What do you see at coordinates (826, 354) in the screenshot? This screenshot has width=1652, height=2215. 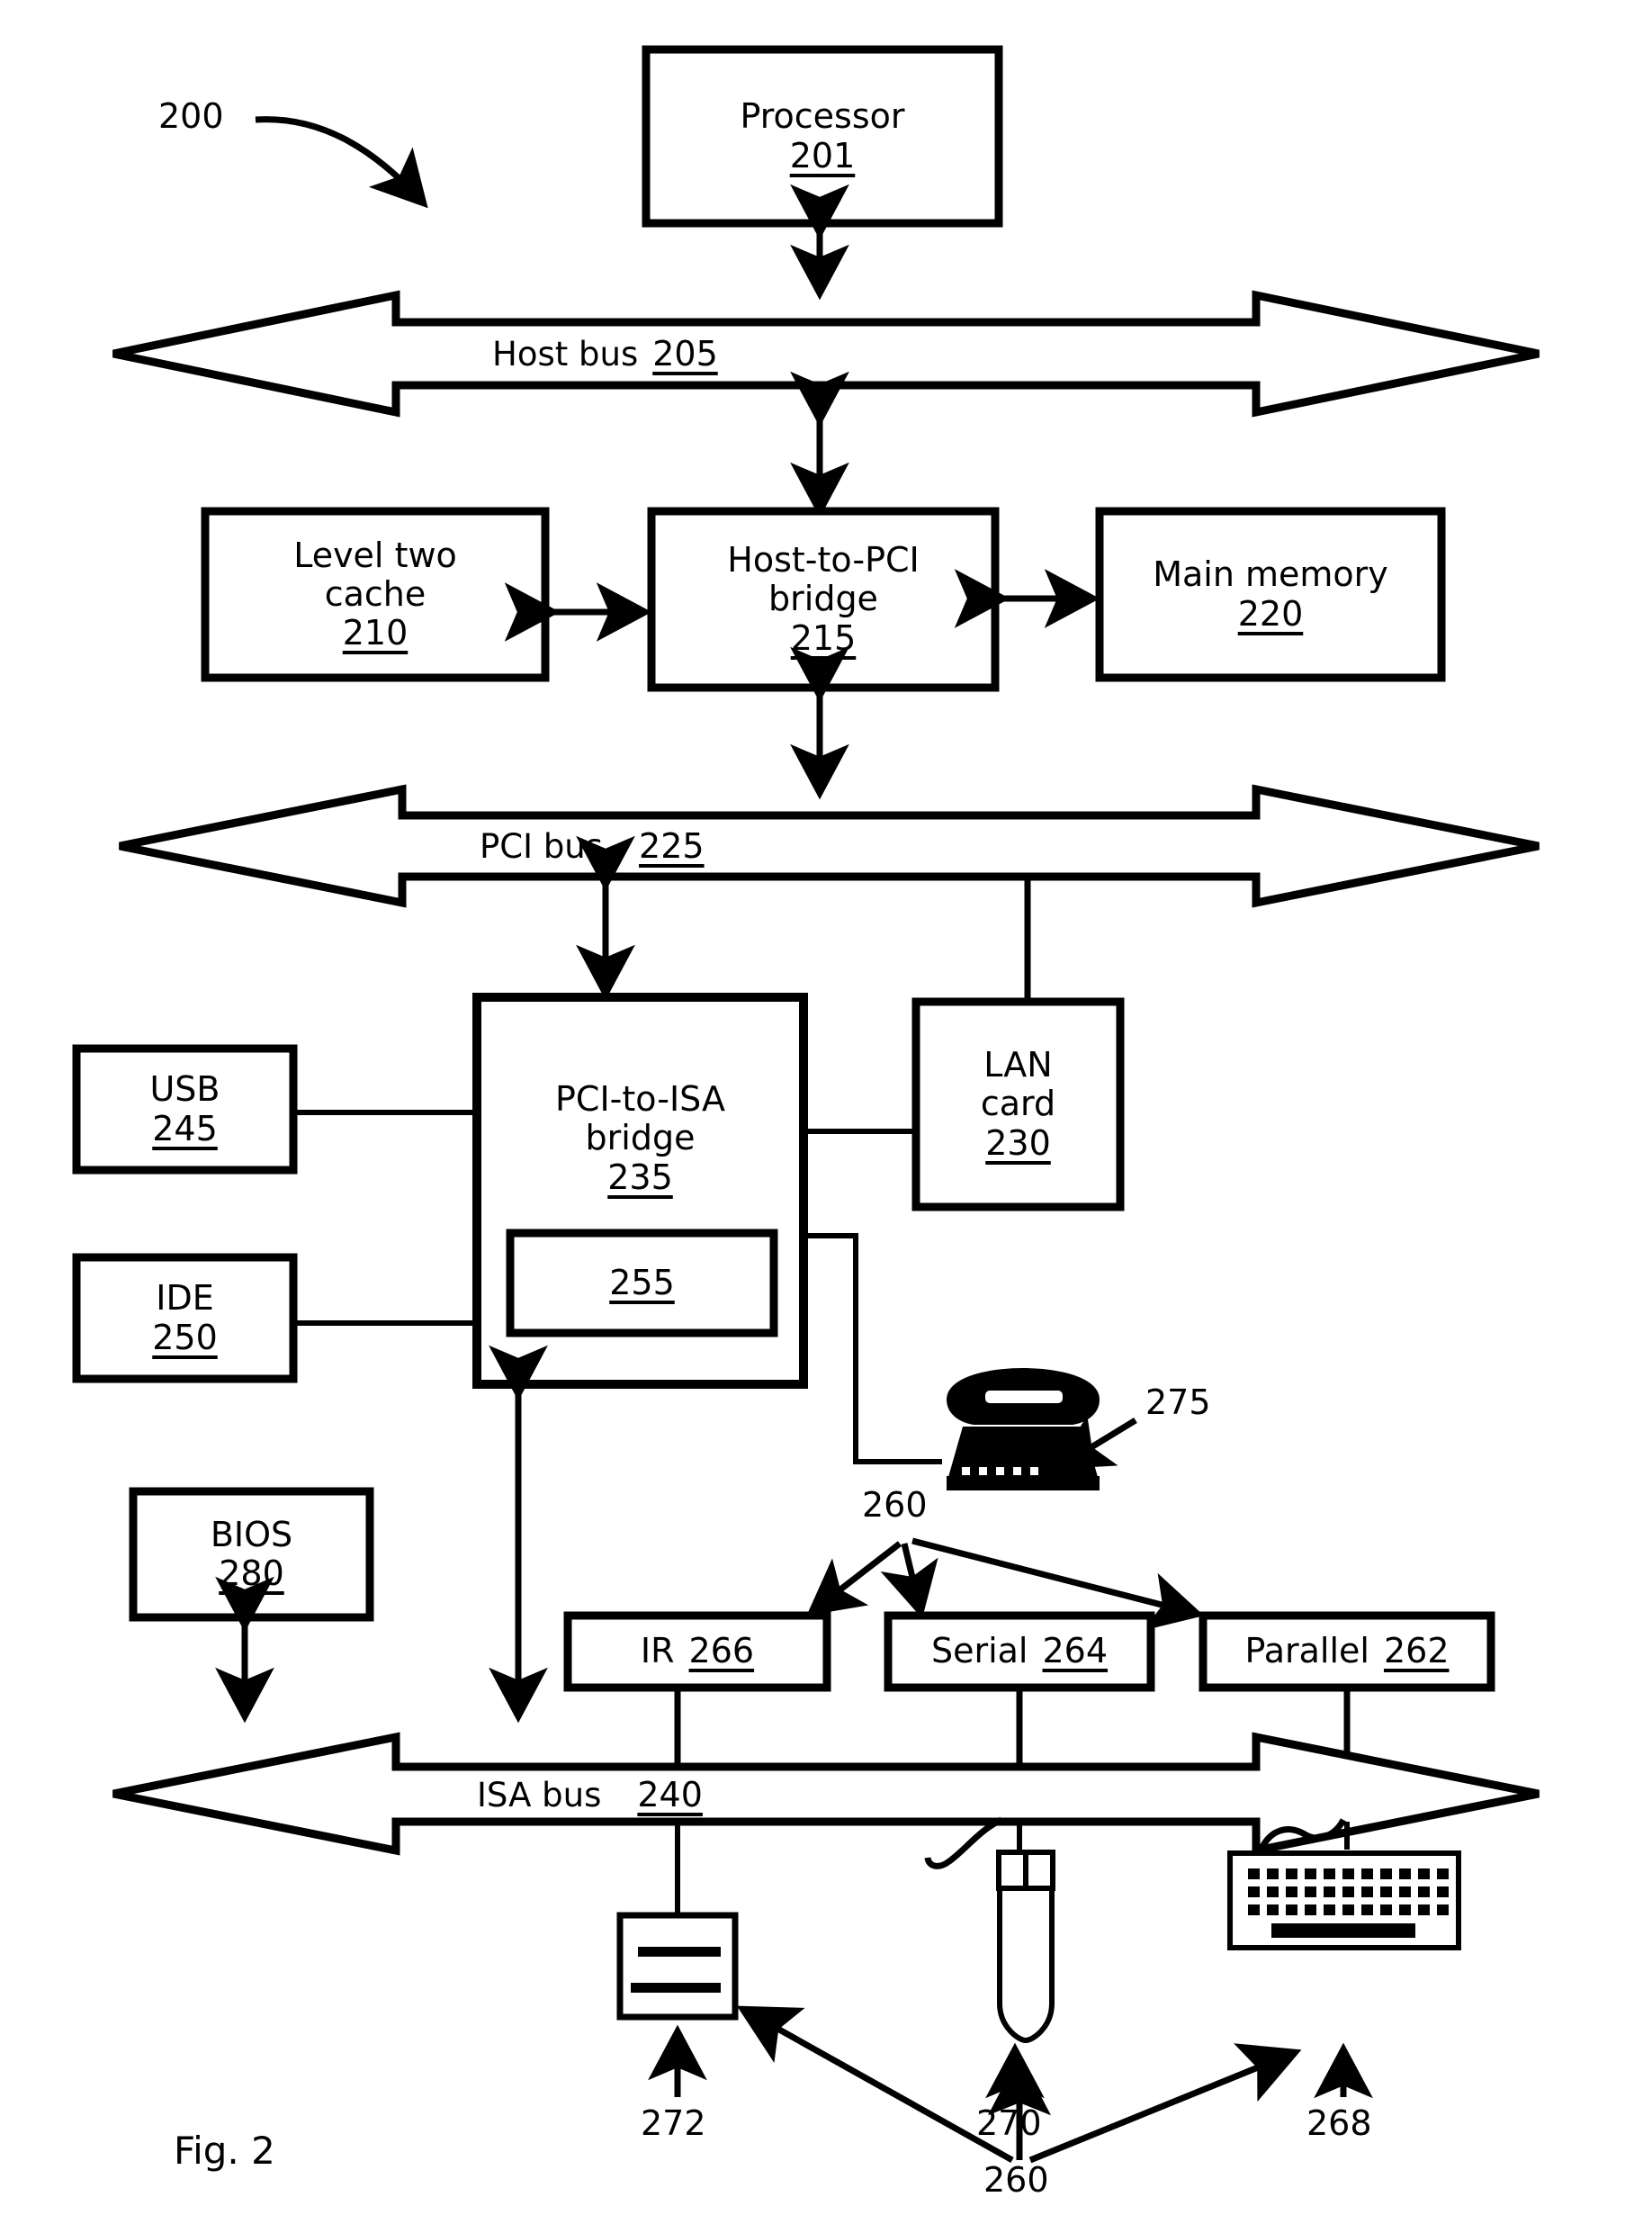 I see `host-bus-shape` at bounding box center [826, 354].